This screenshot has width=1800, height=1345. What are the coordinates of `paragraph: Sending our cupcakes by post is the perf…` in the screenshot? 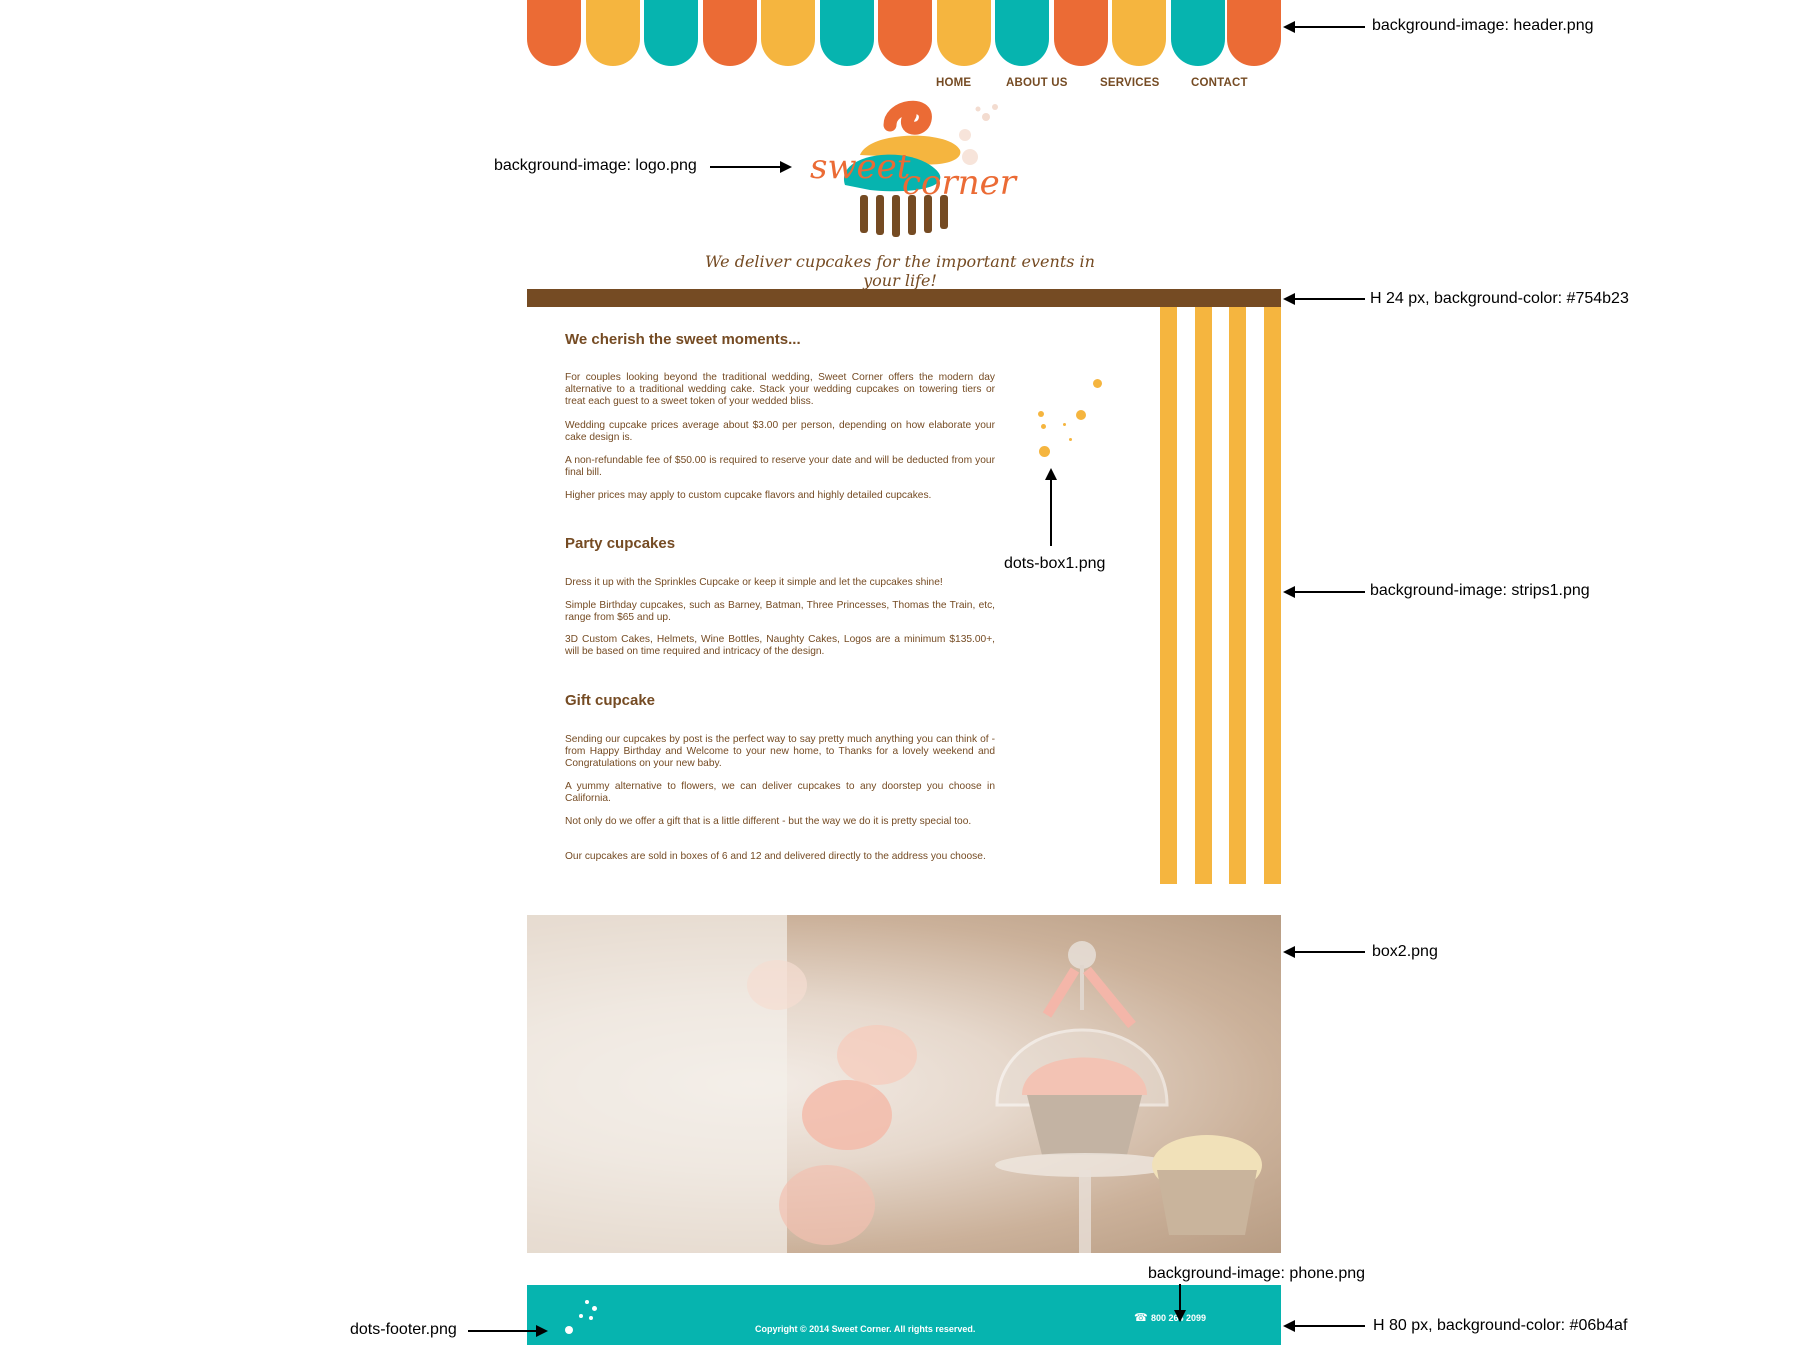 It's located at (780, 751).